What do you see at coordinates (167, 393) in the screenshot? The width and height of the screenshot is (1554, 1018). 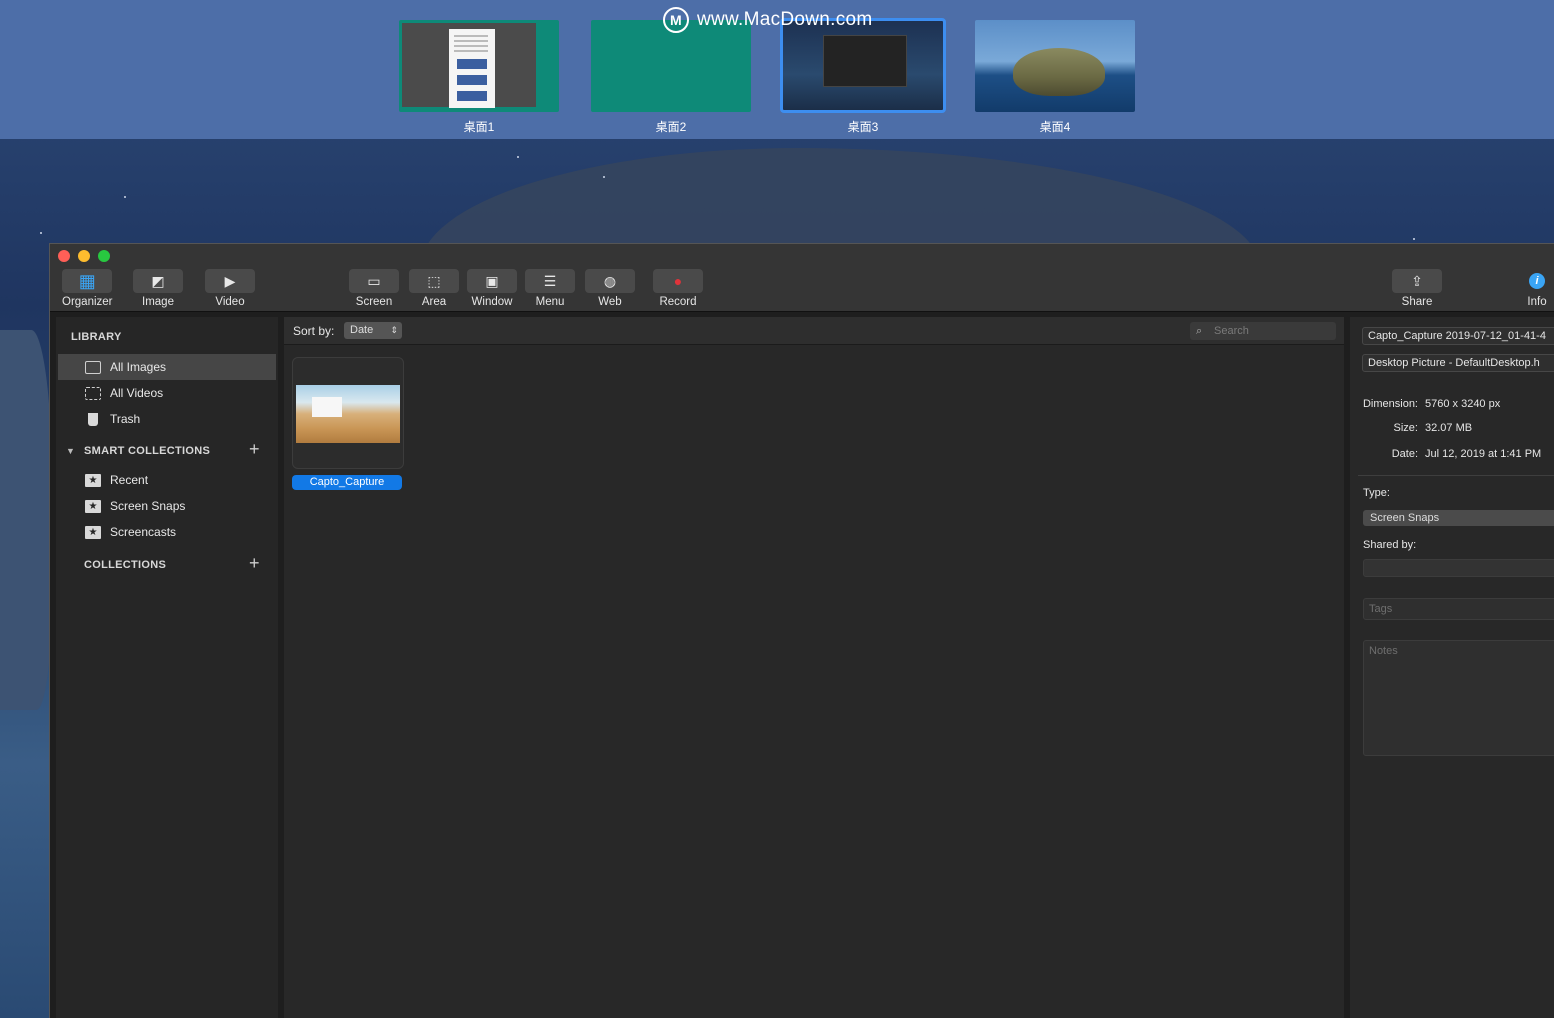 I see `sidebar-item-all-videos: All Videos` at bounding box center [167, 393].